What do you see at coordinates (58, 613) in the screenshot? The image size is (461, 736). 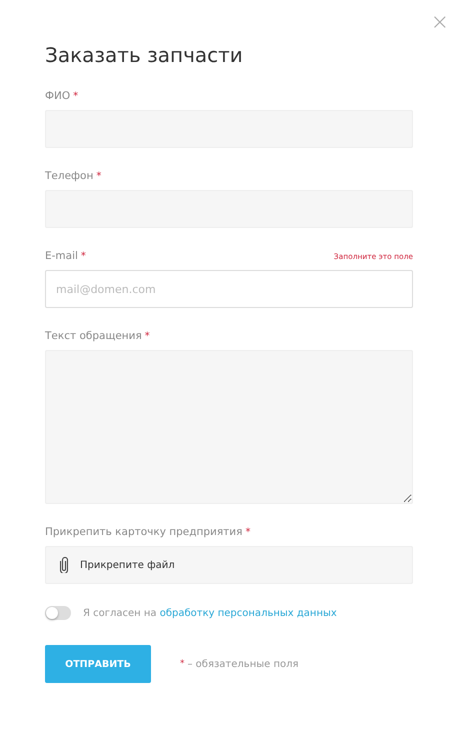 I see `consent-toggle` at bounding box center [58, 613].